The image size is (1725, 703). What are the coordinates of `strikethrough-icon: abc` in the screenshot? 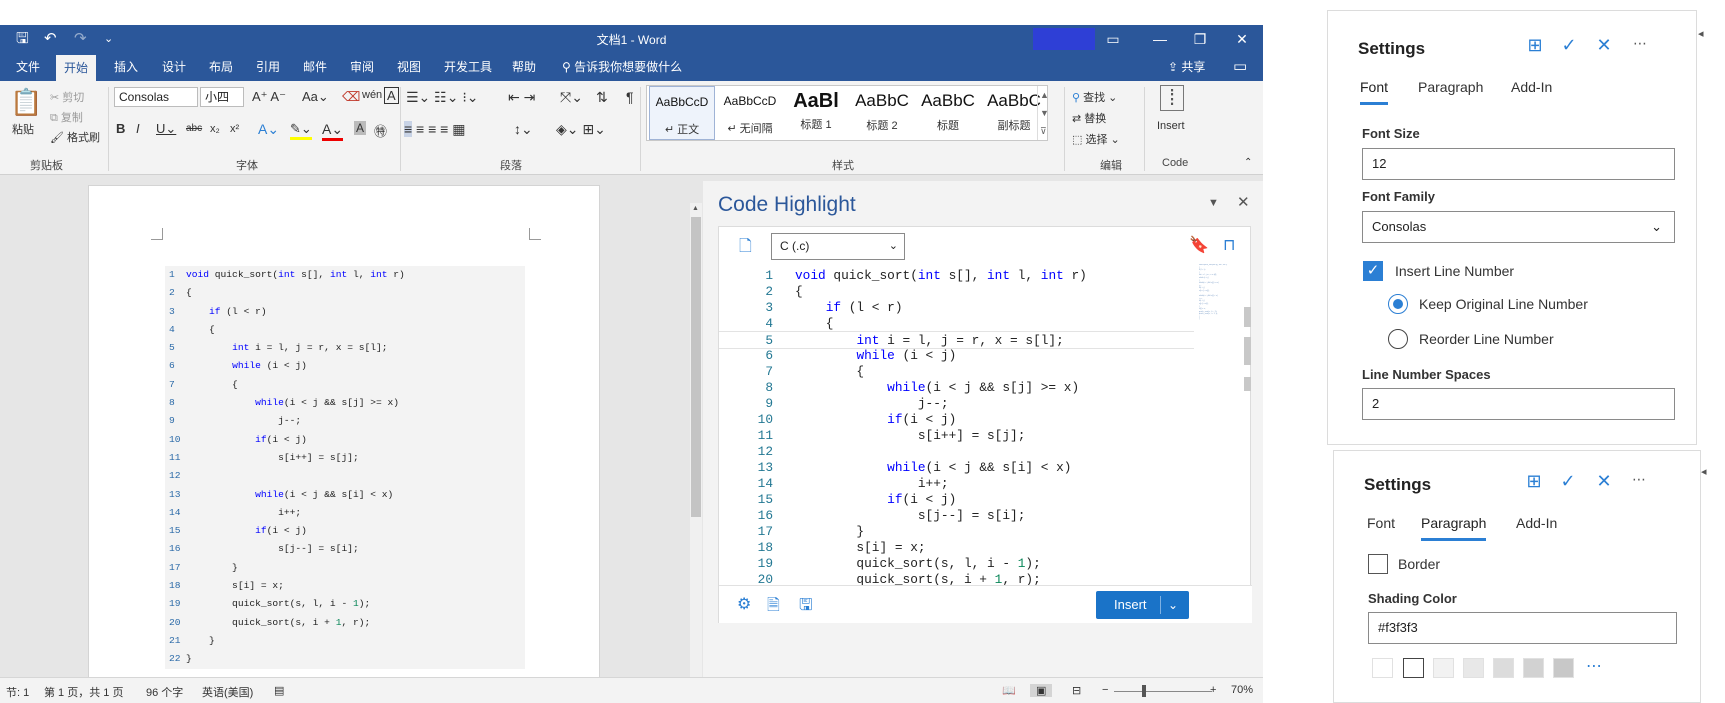 It's located at (194, 128).